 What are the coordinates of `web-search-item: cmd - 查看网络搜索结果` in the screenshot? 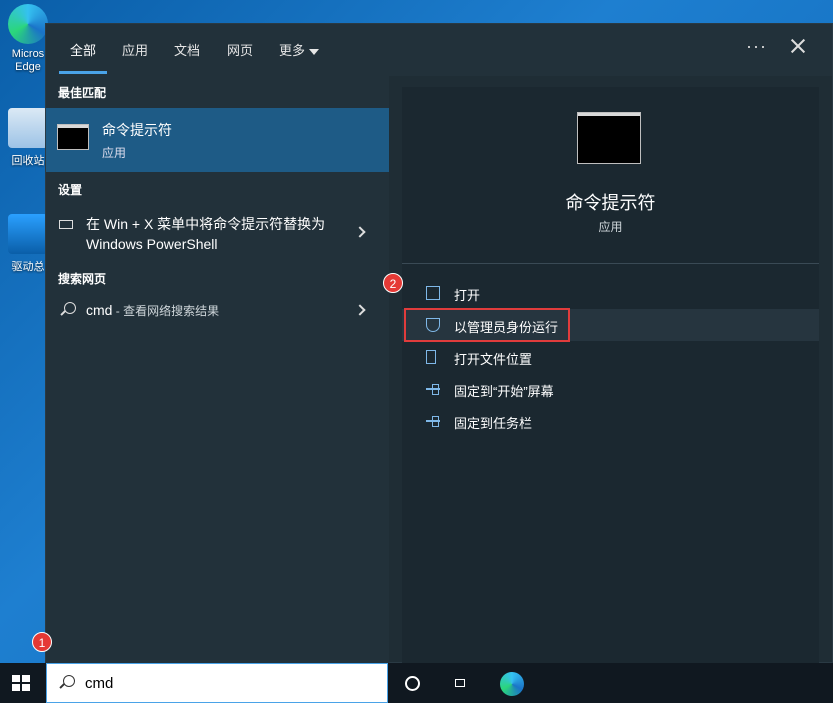 It's located at (217, 311).